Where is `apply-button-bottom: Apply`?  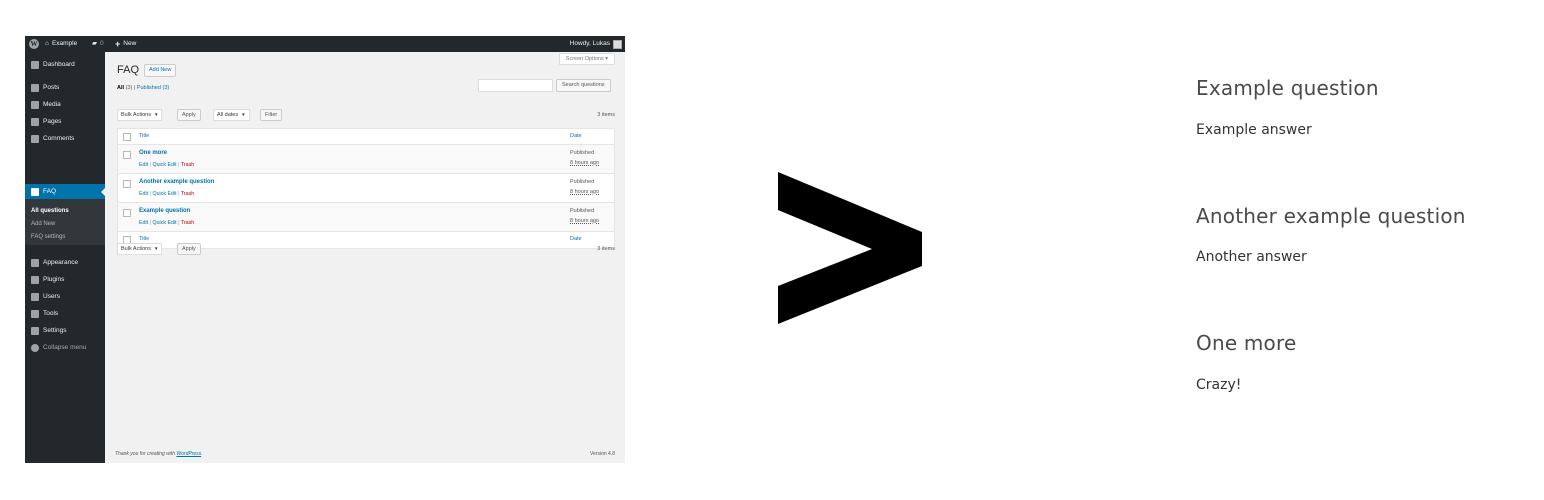
apply-button-bottom: Apply is located at coordinates (189, 249).